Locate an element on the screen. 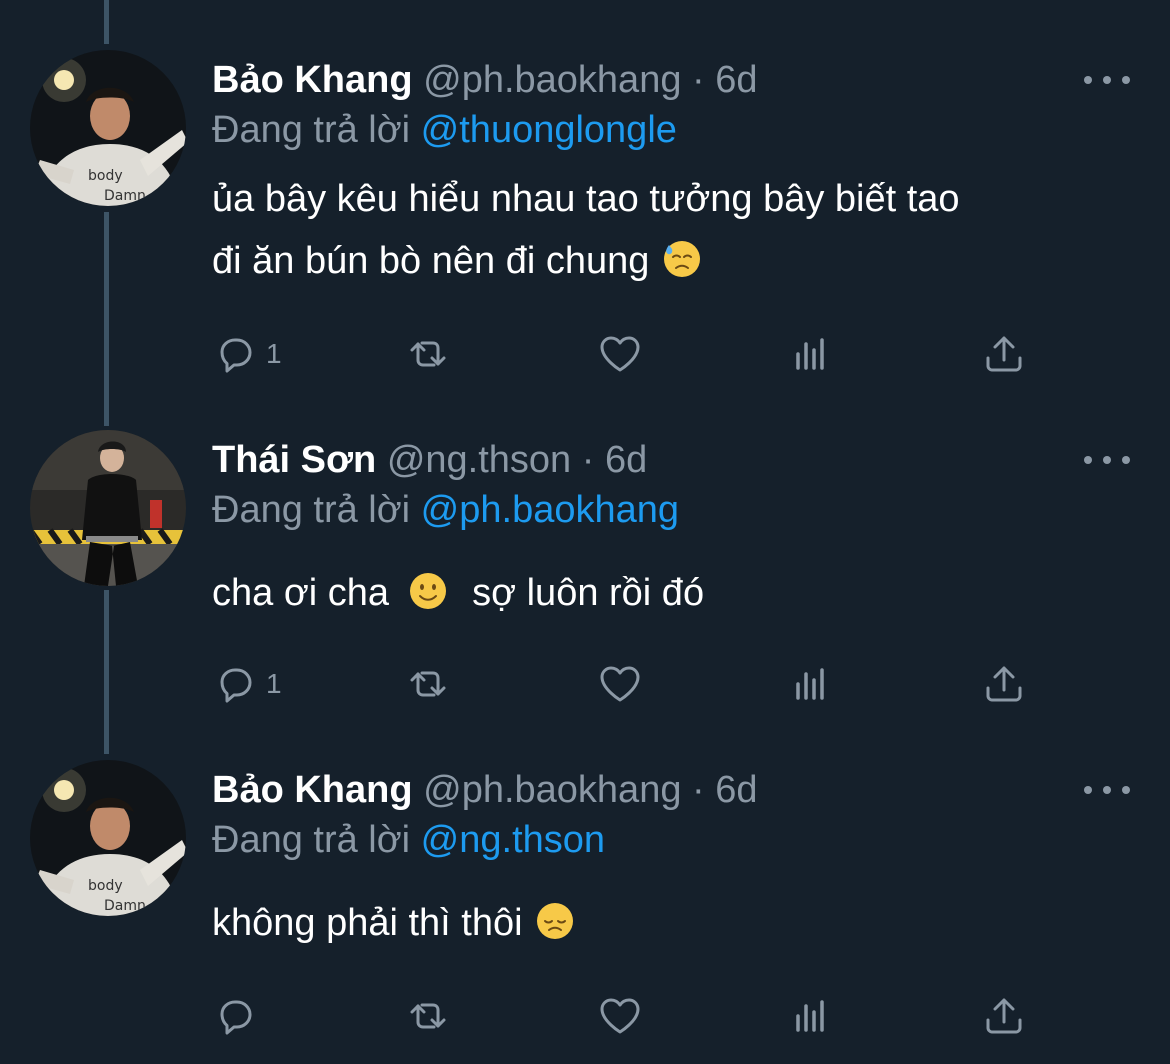  replying-to: Đang trả lời @ph.baokhang is located at coordinates (445, 510).